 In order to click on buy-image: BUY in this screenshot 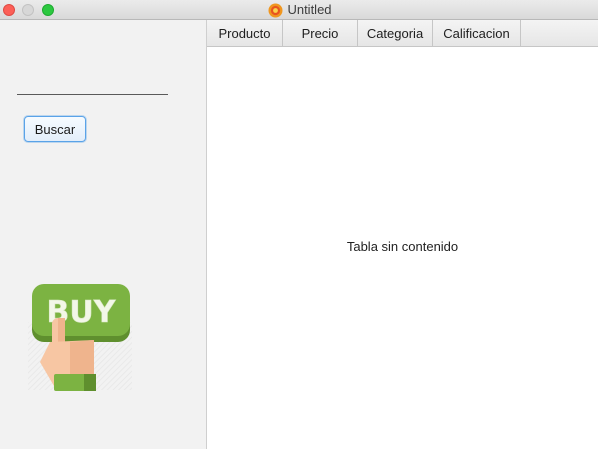, I will do `click(81, 337)`.